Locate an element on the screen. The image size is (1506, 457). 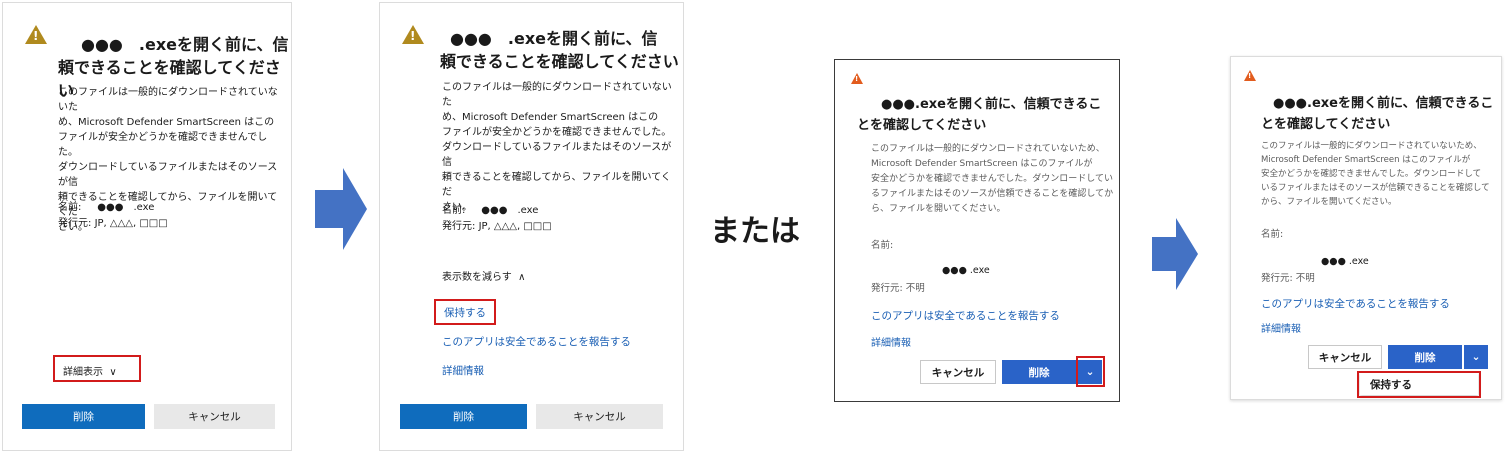
dropdown-button: ⌄ is located at coordinates (1476, 357).